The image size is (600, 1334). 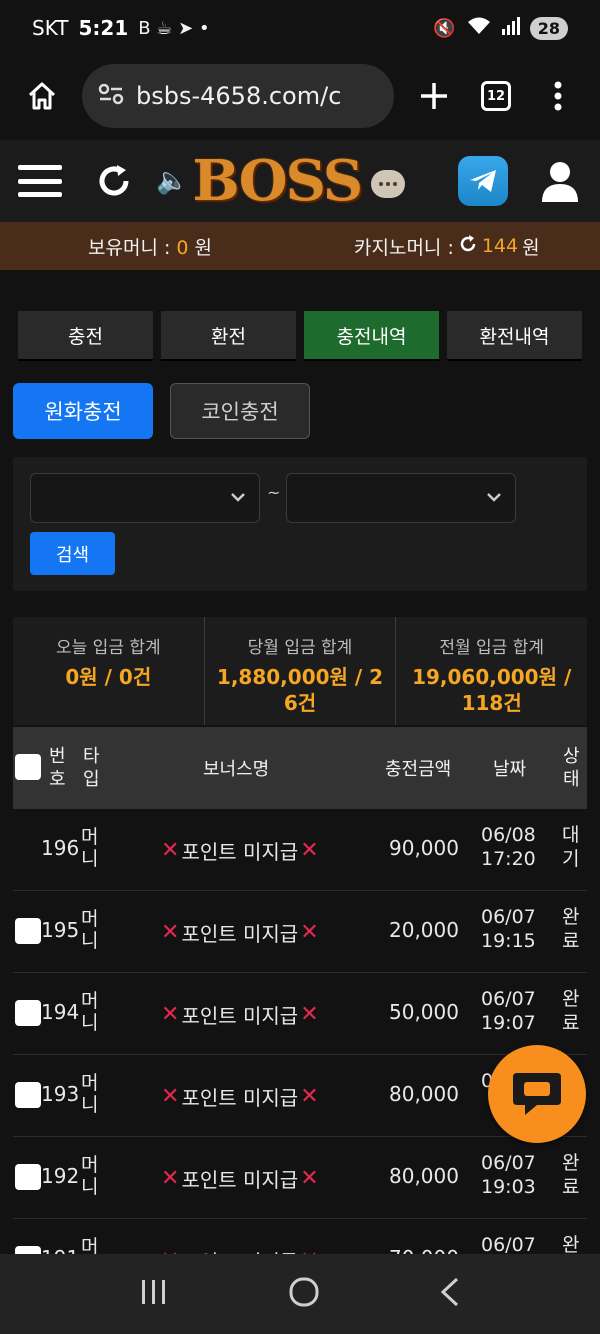 What do you see at coordinates (108, 648) in the screenshot?
I see `summary-label: 오늘 입금 합계` at bounding box center [108, 648].